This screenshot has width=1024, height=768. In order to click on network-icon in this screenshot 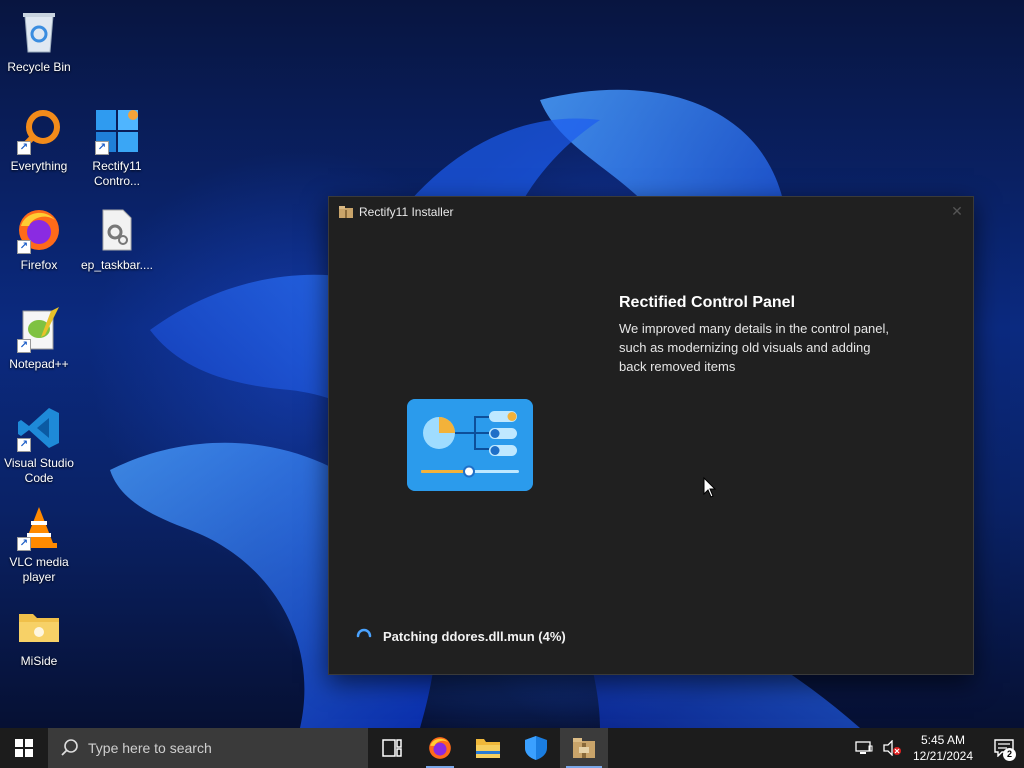, I will do `click(864, 748)`.